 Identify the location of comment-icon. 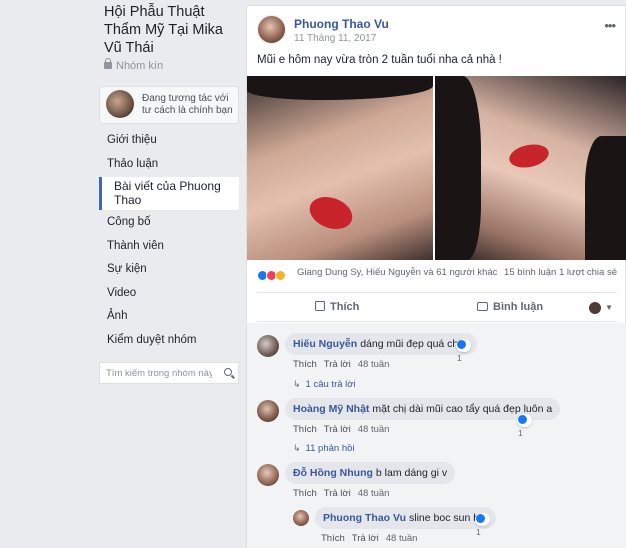
(482, 306).